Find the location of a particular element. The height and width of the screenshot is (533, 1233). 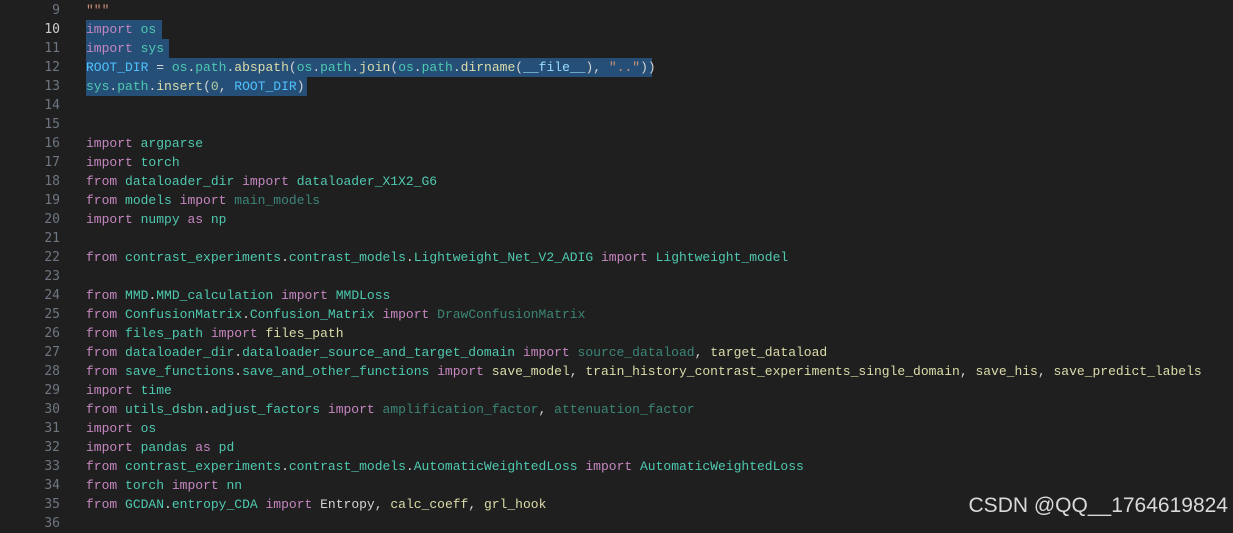

line-number: 20 is located at coordinates (30, 219).